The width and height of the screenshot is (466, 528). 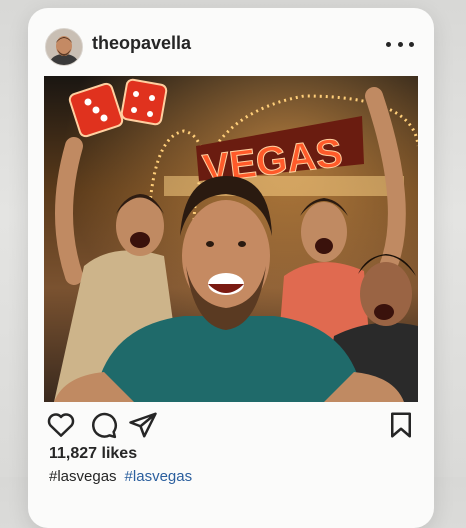 I want to click on post-header: theopavella, so click(x=231, y=43).